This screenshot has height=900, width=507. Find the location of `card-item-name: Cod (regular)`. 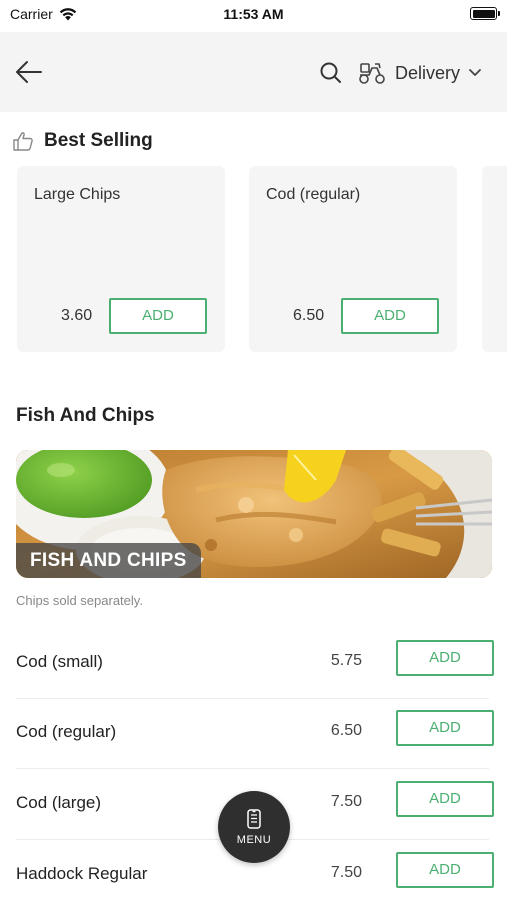

card-item-name: Cod (regular) is located at coordinates (313, 194).